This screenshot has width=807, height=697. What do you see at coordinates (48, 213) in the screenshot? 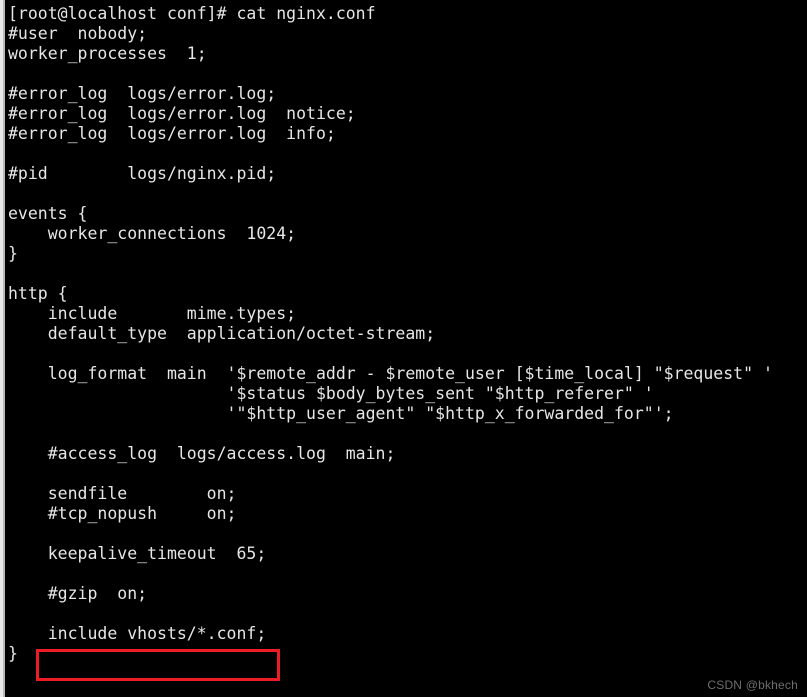
I see `terminal-line: events {` at bounding box center [48, 213].